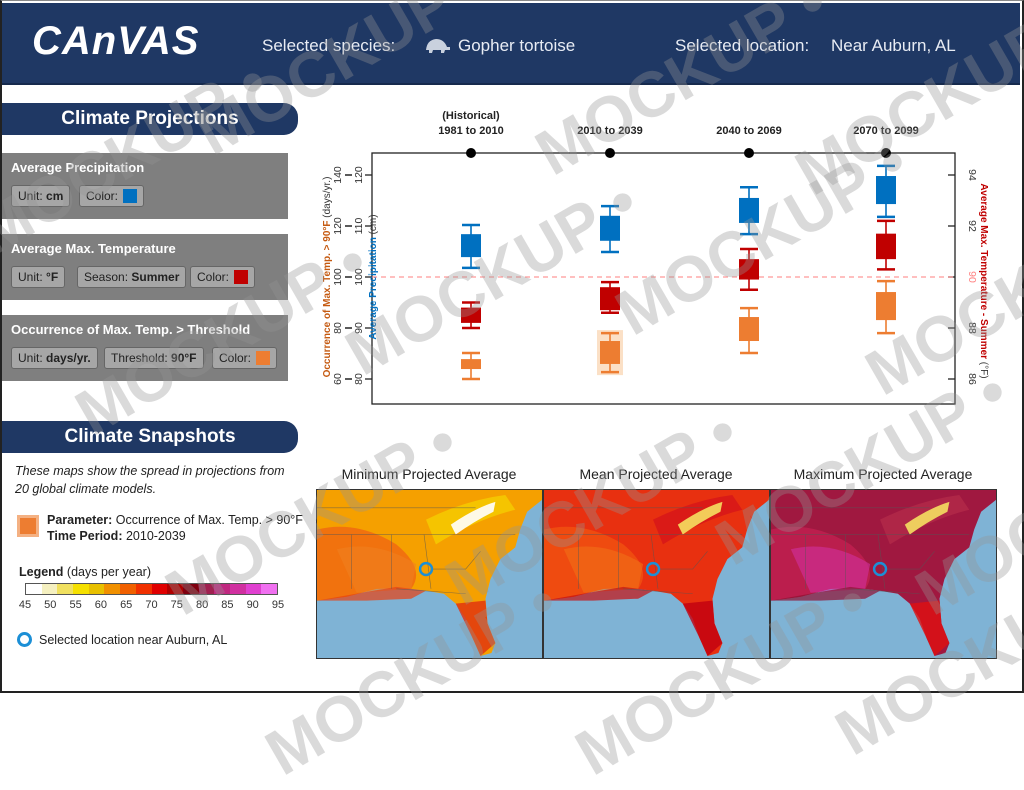 The image size is (1024, 790). Describe the element at coordinates (278, 605) in the screenshot. I see `colorbar-tick-label: 95` at that location.